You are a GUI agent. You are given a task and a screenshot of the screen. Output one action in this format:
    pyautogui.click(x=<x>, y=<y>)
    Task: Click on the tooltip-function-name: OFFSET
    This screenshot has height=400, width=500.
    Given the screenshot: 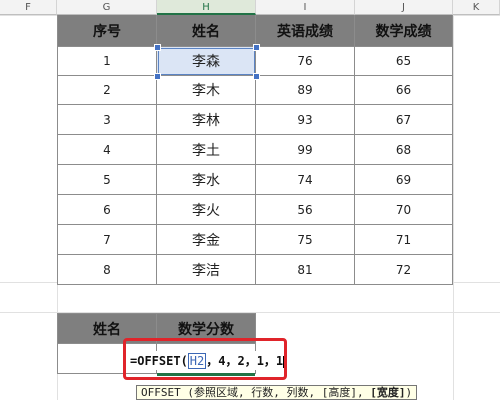 What is the action you would take?
    pyautogui.click(x=161, y=392)
    